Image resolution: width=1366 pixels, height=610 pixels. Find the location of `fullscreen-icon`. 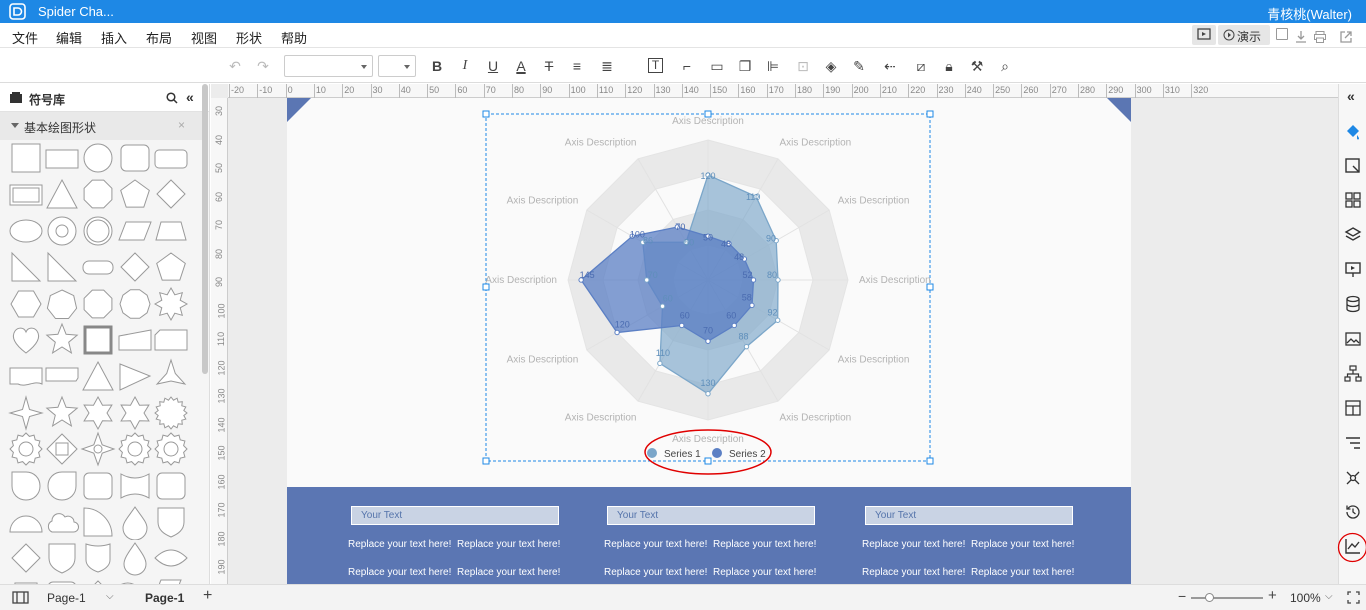

fullscreen-icon is located at coordinates (1353, 597).